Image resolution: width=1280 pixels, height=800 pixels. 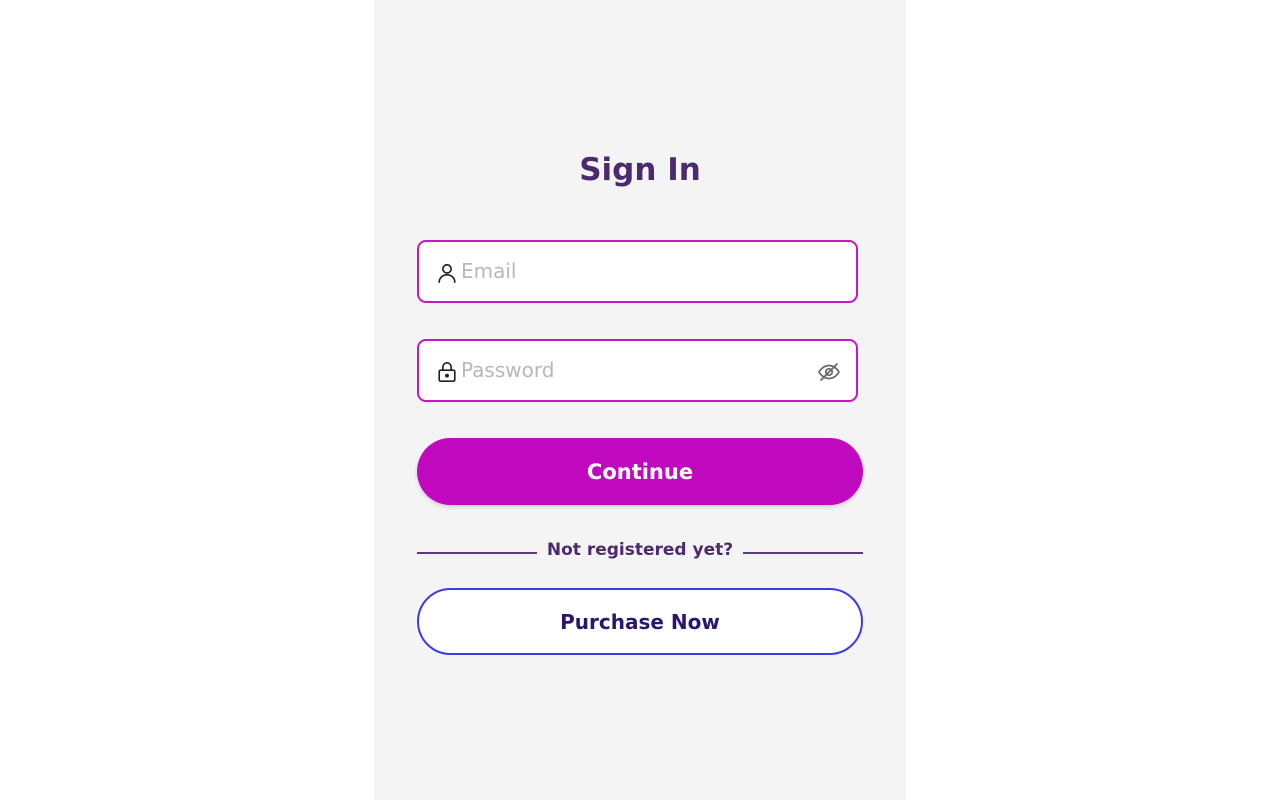 I want to click on password-input, so click(x=636, y=370).